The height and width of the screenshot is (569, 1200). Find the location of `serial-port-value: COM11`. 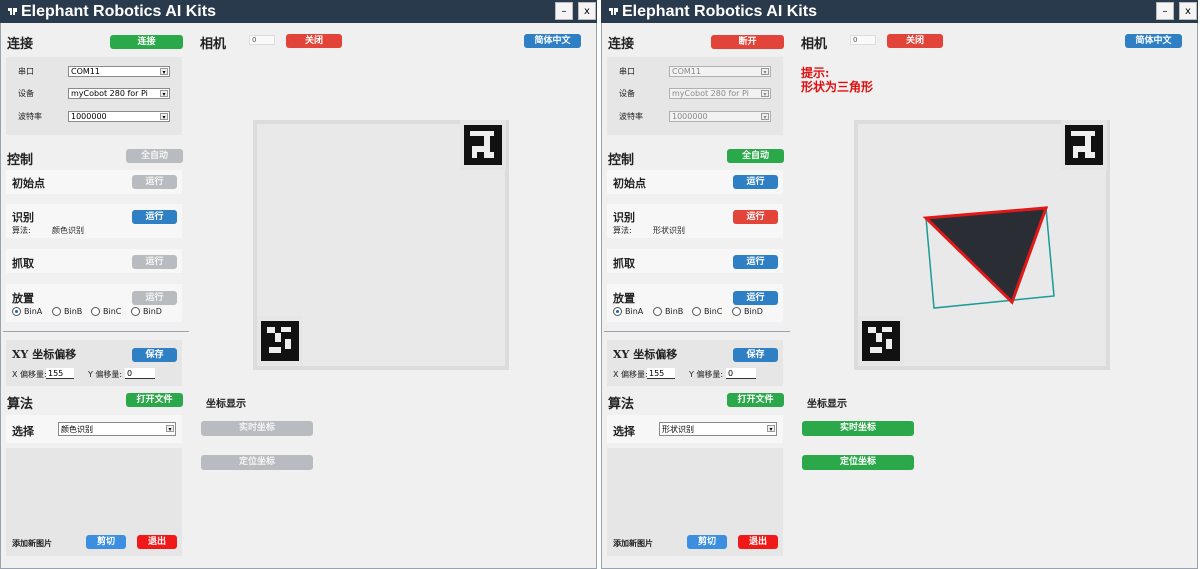

serial-port-value: COM11 is located at coordinates (686, 71).